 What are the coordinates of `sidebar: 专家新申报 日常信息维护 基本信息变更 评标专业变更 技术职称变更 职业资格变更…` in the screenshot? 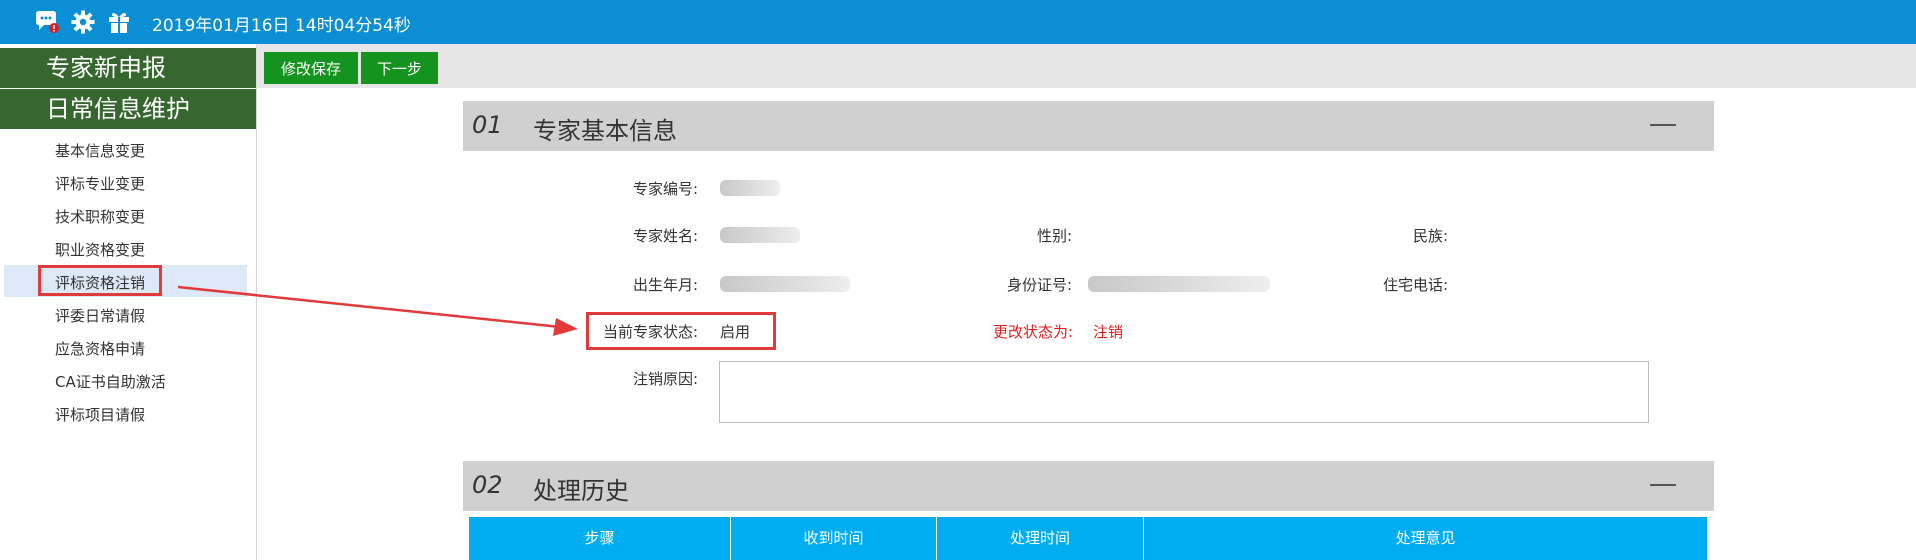 It's located at (128, 302).